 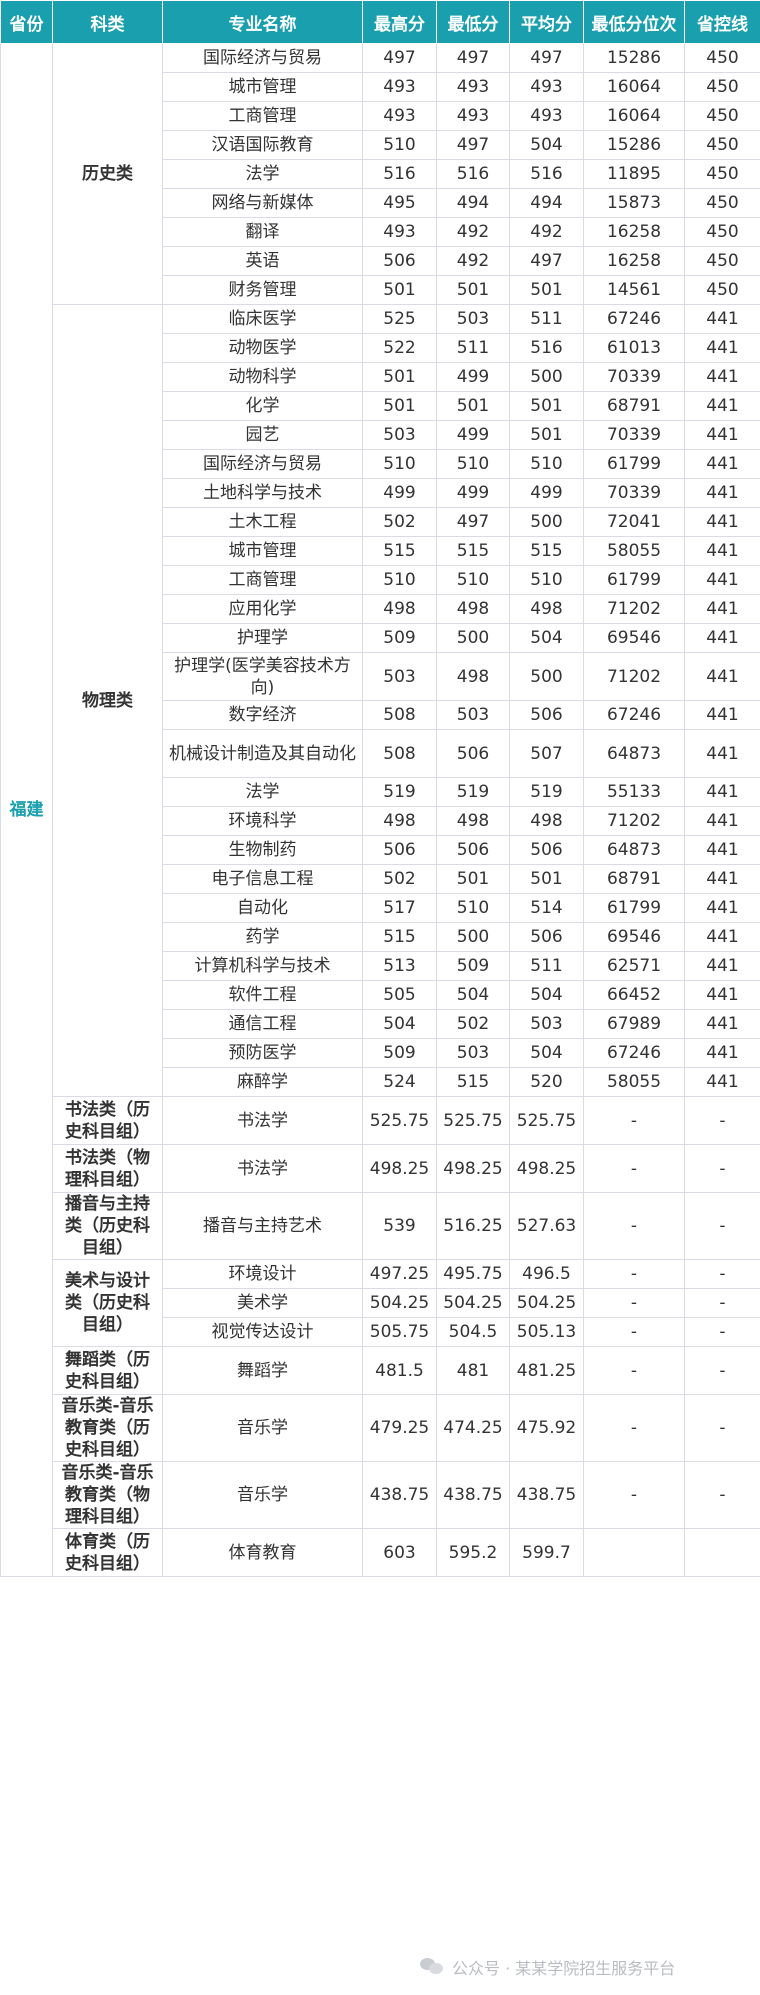 What do you see at coordinates (262, 1024) in the screenshot?
I see `major-name-cell: 通信工程` at bounding box center [262, 1024].